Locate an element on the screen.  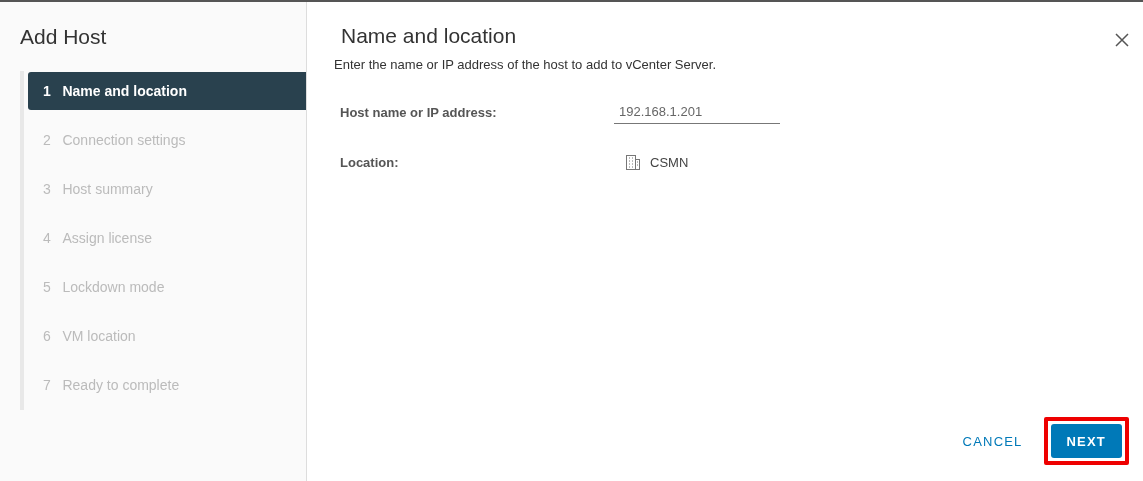
step-item: 2 Connection settings is located at coordinates (167, 140).